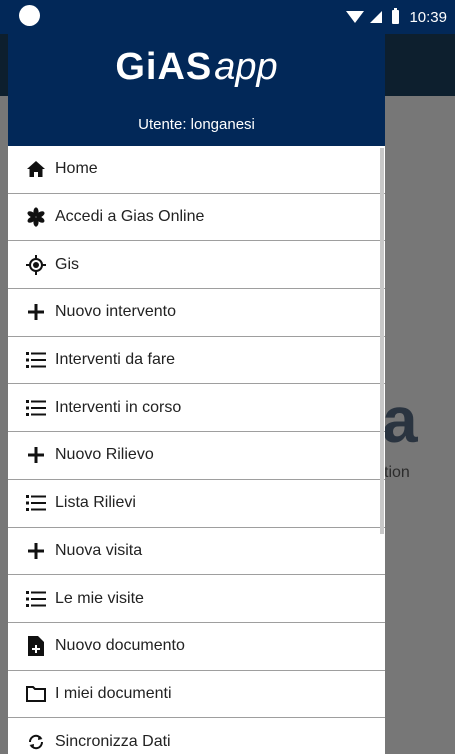  What do you see at coordinates (196, 408) in the screenshot?
I see `menu-item-interventi-in-corso: Interventi in corso` at bounding box center [196, 408].